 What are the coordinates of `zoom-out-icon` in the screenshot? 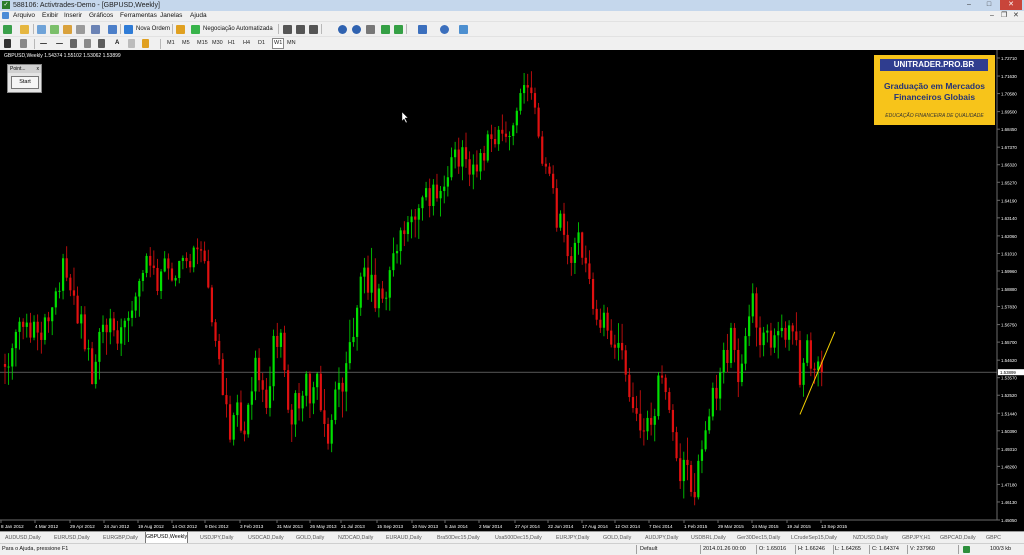 It's located at (356, 29).